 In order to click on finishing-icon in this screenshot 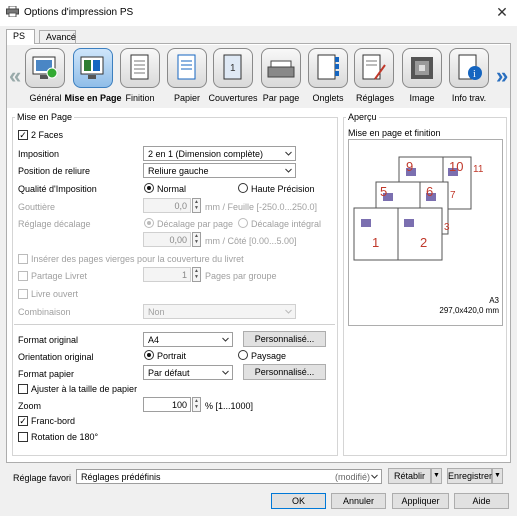, I will do `click(139, 67)`.